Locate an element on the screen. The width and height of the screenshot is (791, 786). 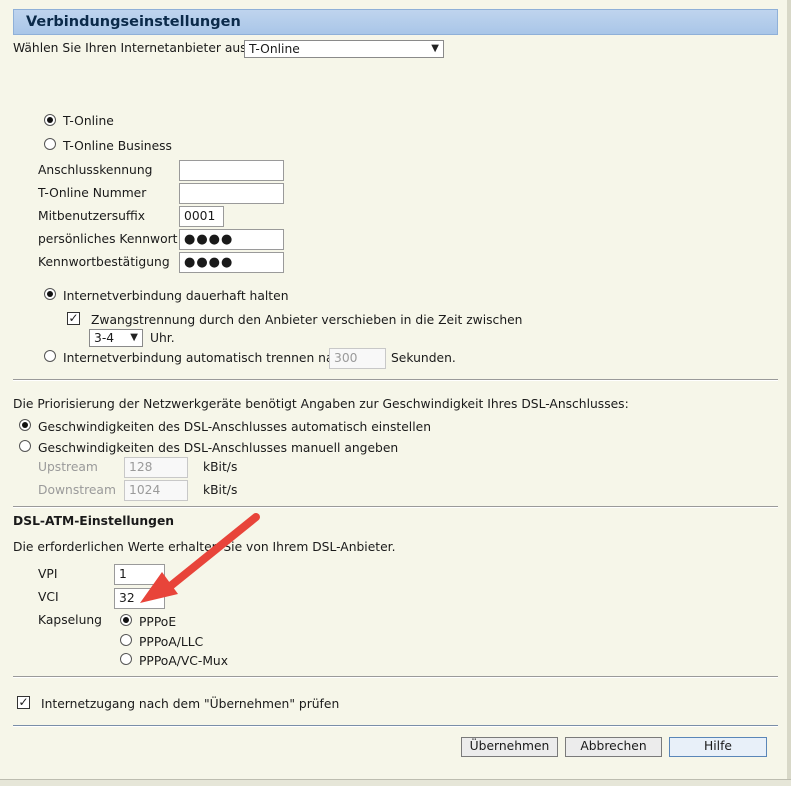
annotation-arrow-icon is located at coordinates (200, 558).